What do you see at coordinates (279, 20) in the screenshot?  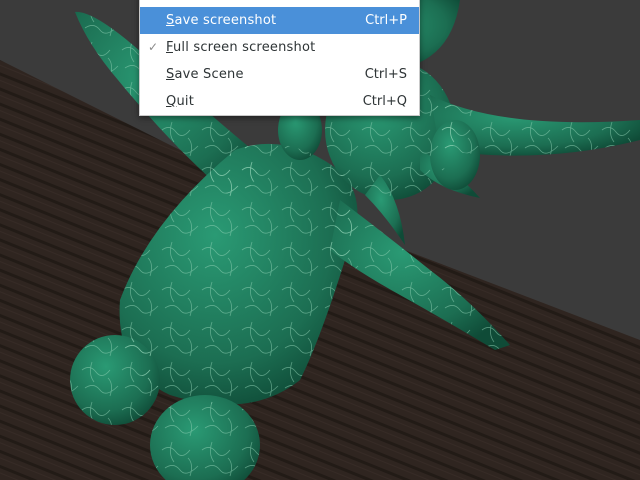 I see `menu-item-save-screenshot: Save screenshot Ctrl+P` at bounding box center [279, 20].